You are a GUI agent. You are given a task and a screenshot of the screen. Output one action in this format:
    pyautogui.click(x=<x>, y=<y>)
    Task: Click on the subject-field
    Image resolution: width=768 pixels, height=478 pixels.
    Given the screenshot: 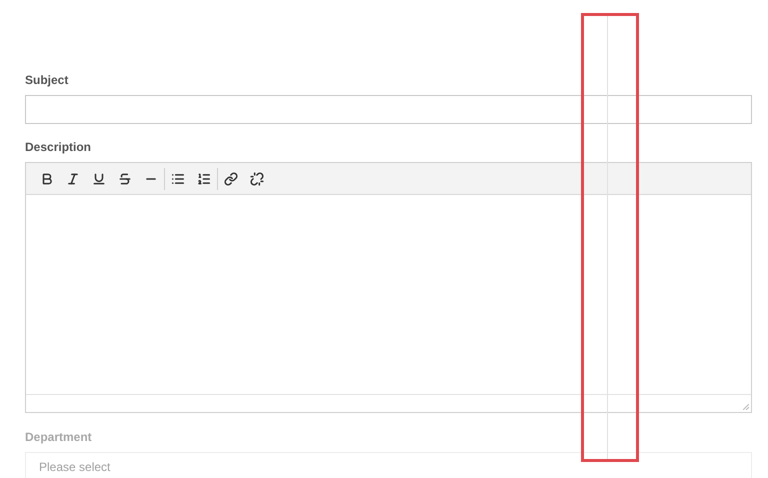 What is the action you would take?
    pyautogui.click(x=388, y=109)
    